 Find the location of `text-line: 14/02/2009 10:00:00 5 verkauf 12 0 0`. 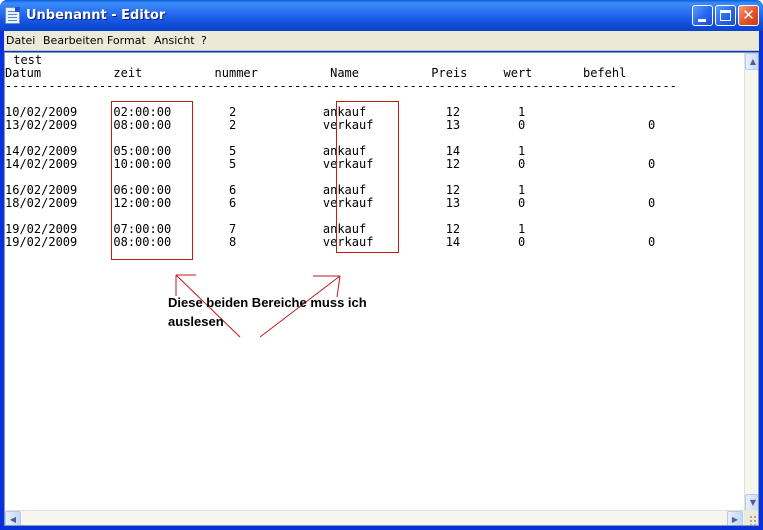

text-line: 14/02/2009 10:00:00 5 verkauf 12 0 0 is located at coordinates (330, 164).